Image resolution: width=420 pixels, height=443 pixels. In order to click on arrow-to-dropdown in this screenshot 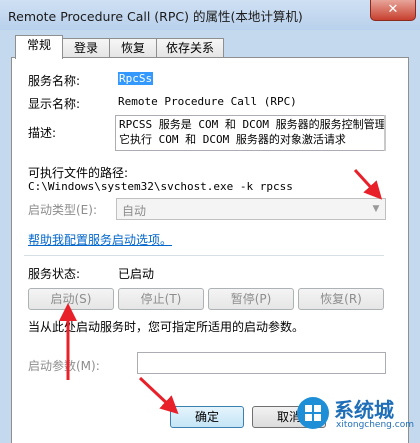, I will do `click(368, 184)`.